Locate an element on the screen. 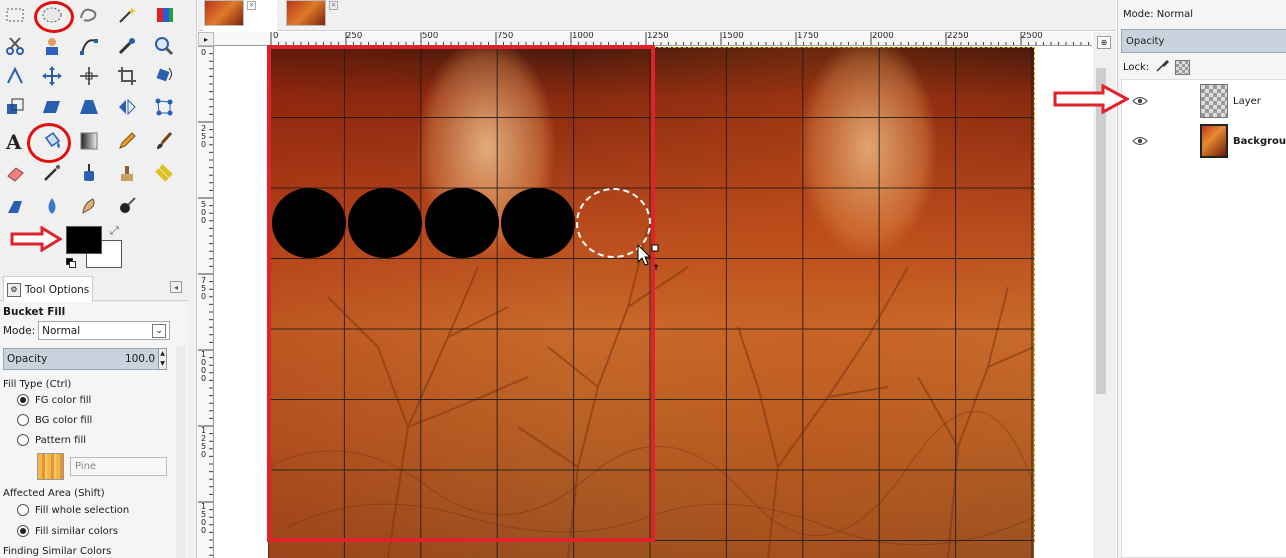  horizontal-ruler: 0 250 500 750 1000 1250 1500 1750 2000 2250 2500 is located at coordinates (653, 39).